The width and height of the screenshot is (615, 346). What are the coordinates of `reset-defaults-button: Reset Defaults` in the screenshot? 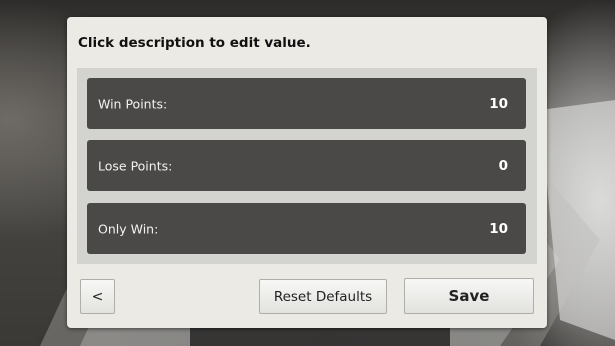 It's located at (323, 296).